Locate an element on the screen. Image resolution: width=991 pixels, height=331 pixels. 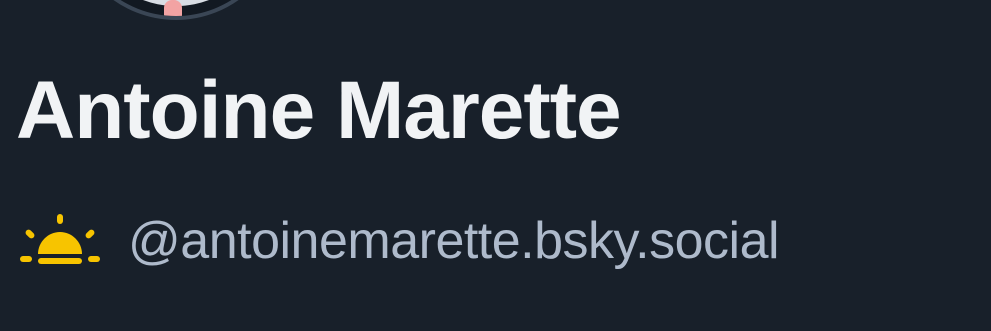
avatar is located at coordinates (176, 10).